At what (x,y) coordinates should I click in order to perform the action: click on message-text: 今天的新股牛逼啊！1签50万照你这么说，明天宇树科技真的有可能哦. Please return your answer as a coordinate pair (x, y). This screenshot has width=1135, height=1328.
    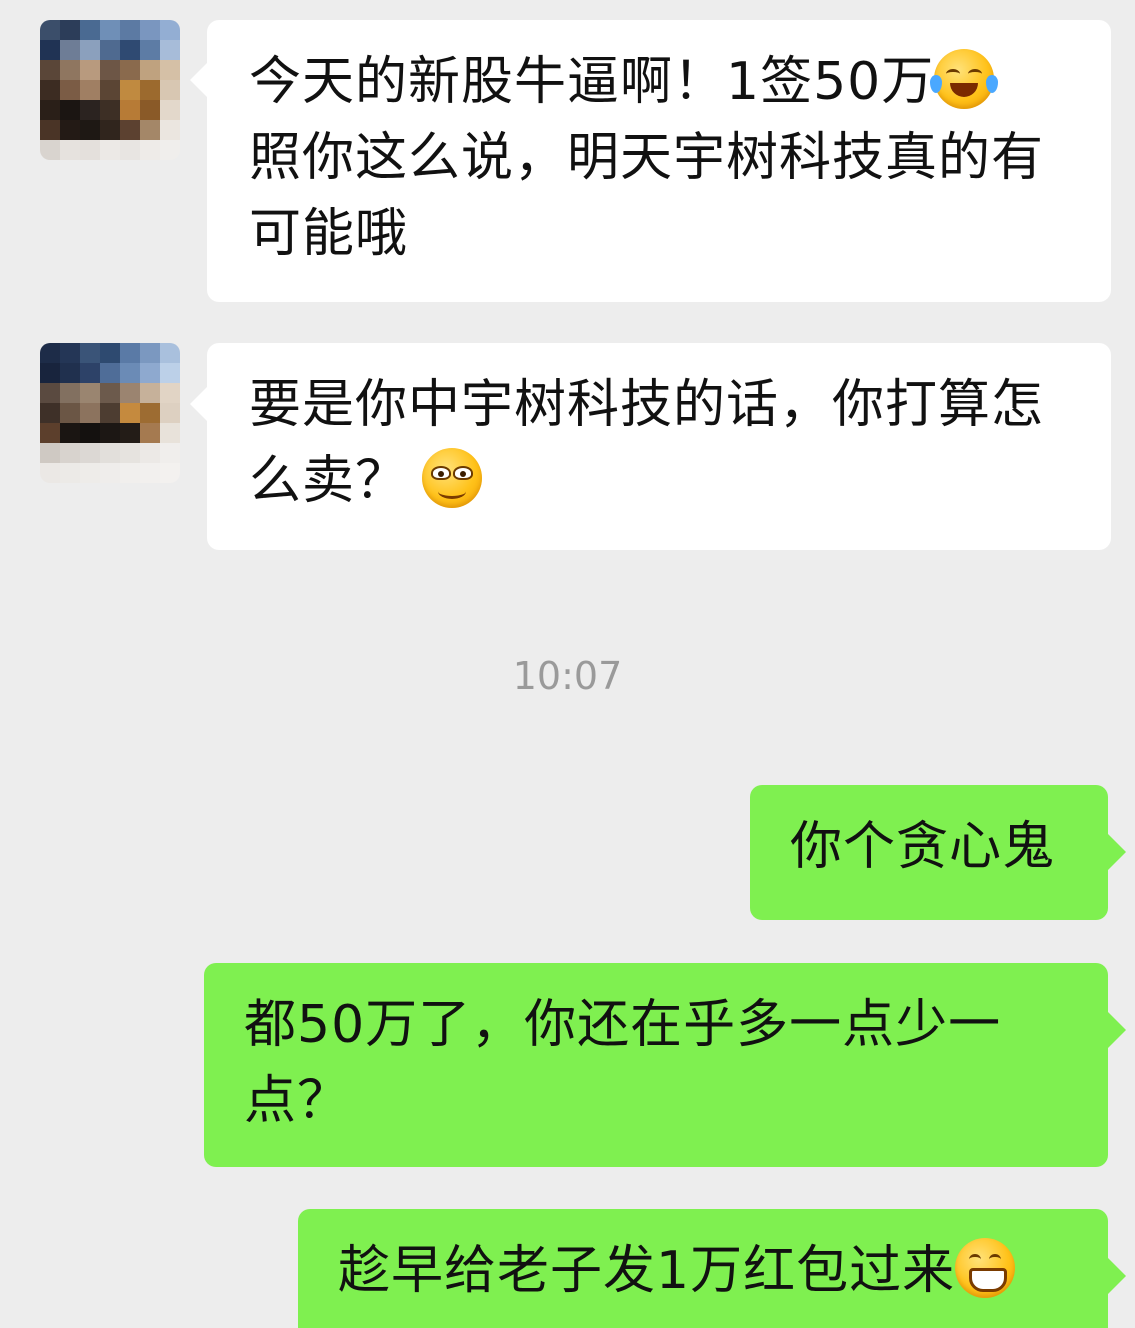
    Looking at the image, I should click on (662, 158).